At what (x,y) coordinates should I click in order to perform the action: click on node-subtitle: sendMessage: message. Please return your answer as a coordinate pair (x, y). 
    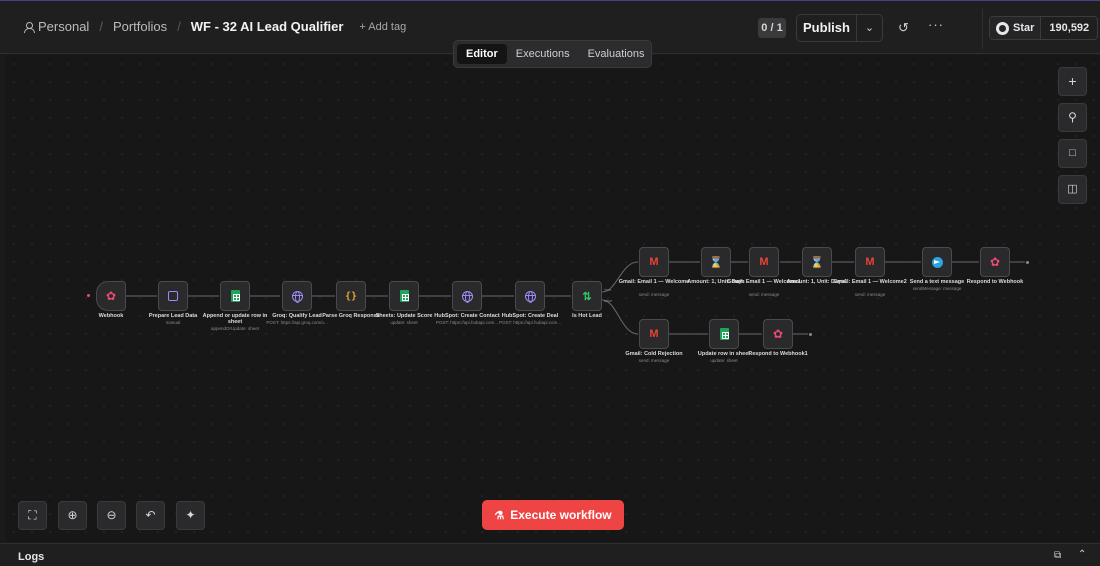
    Looking at the image, I should click on (937, 288).